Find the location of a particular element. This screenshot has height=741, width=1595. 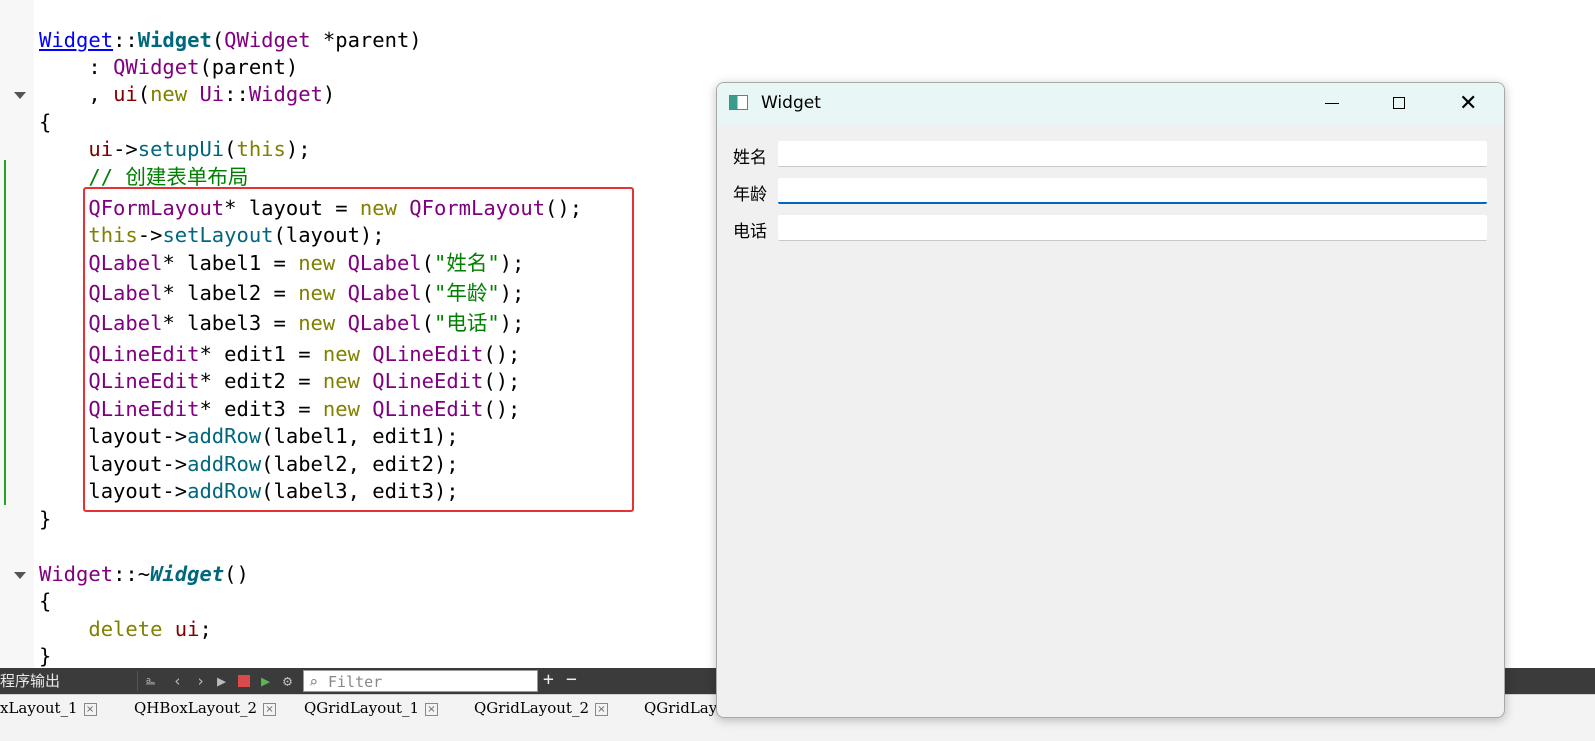

tab-label: QGridLayout_2 is located at coordinates (531, 708).